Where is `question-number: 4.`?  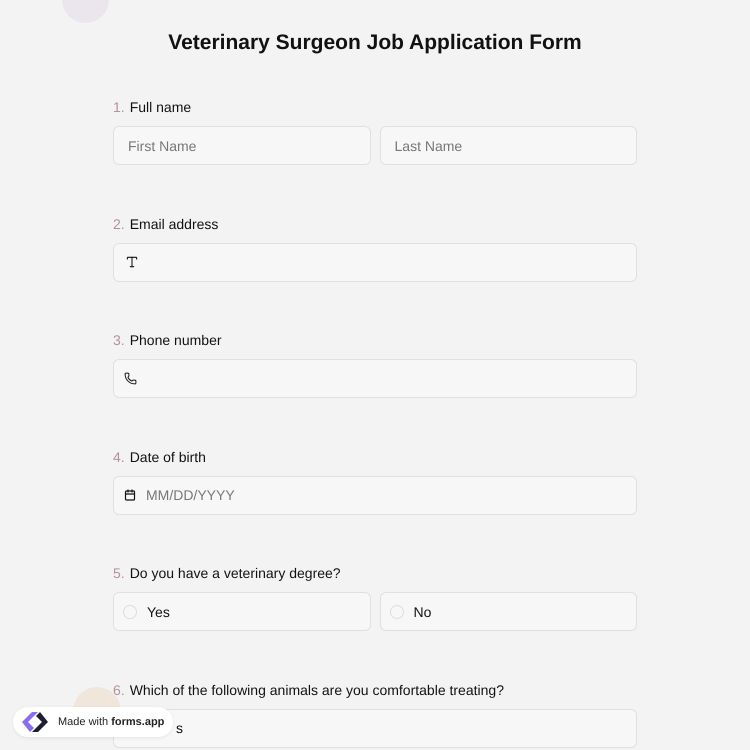
question-number: 4. is located at coordinates (119, 457).